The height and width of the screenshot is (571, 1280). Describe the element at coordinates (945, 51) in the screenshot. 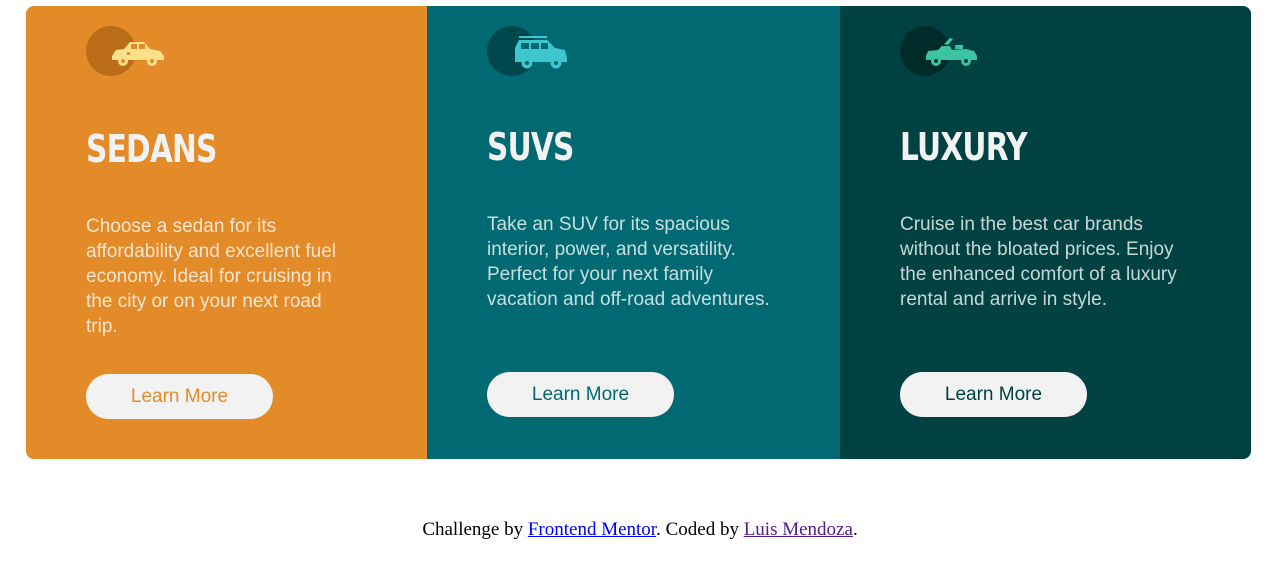

I see `luxury-car-icon` at that location.